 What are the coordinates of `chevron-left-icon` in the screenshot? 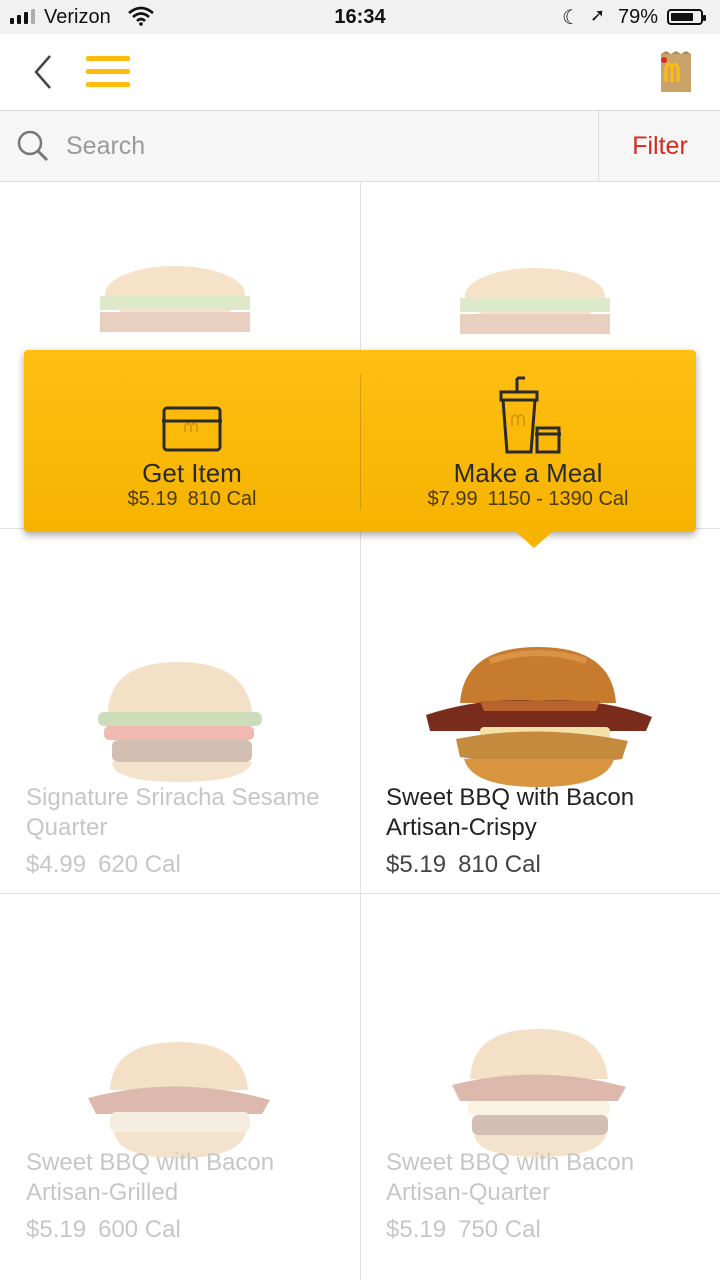 It's located at (42, 72).